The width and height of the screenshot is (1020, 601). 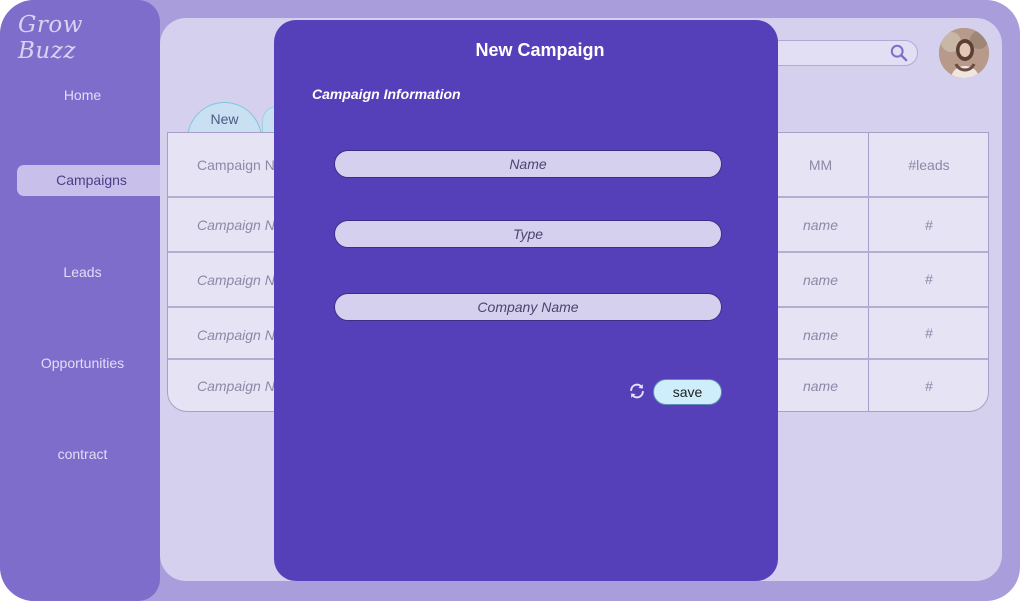 What do you see at coordinates (386, 94) in the screenshot?
I see `section-label: Campaign Information` at bounding box center [386, 94].